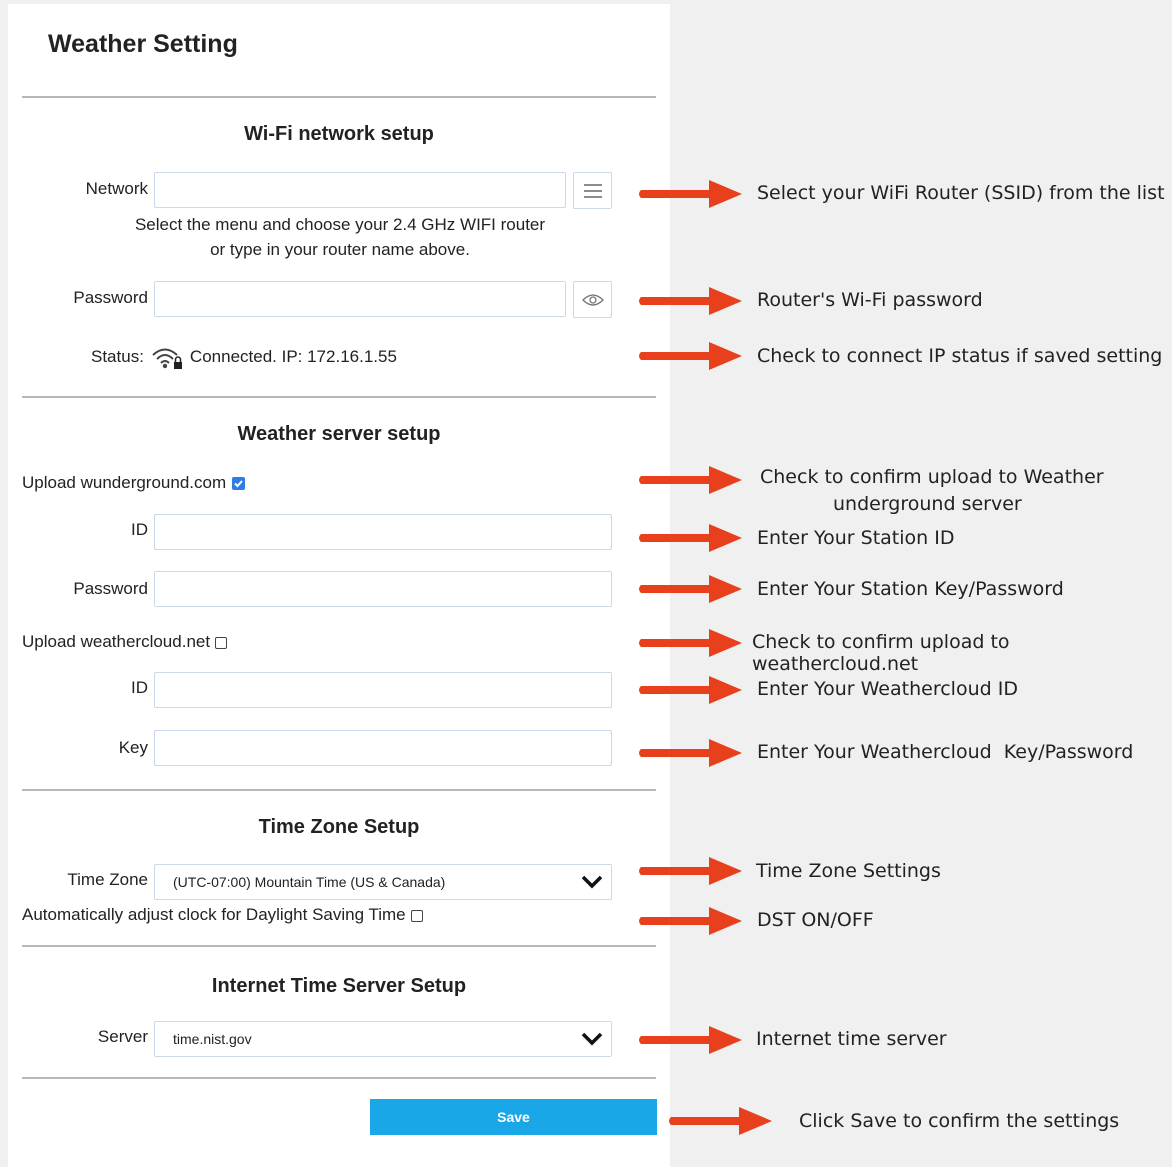 This screenshot has height=1167, width=1172. Describe the element at coordinates (360, 299) in the screenshot. I see `wifi-password-input` at that location.